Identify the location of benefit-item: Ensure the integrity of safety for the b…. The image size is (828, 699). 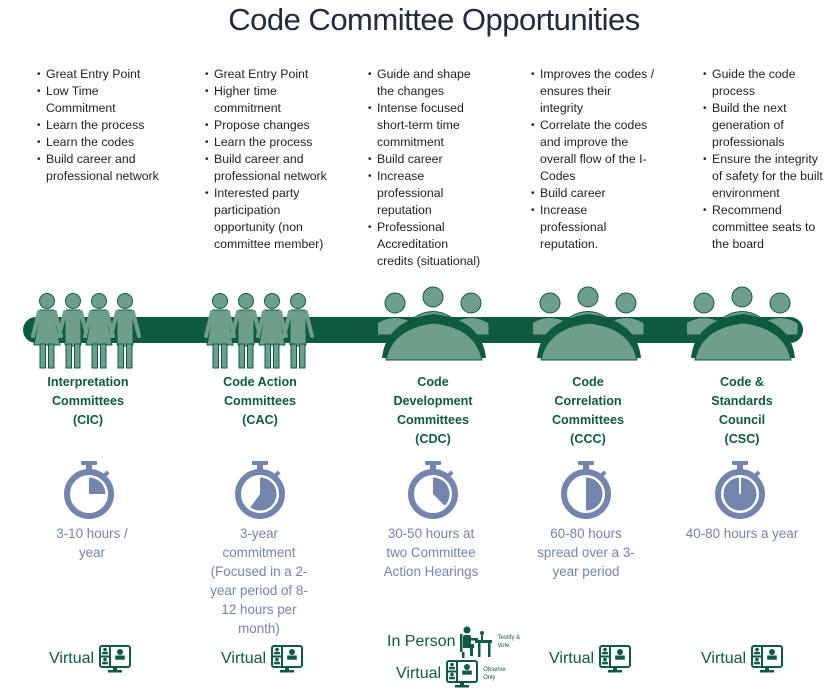
(765, 176).